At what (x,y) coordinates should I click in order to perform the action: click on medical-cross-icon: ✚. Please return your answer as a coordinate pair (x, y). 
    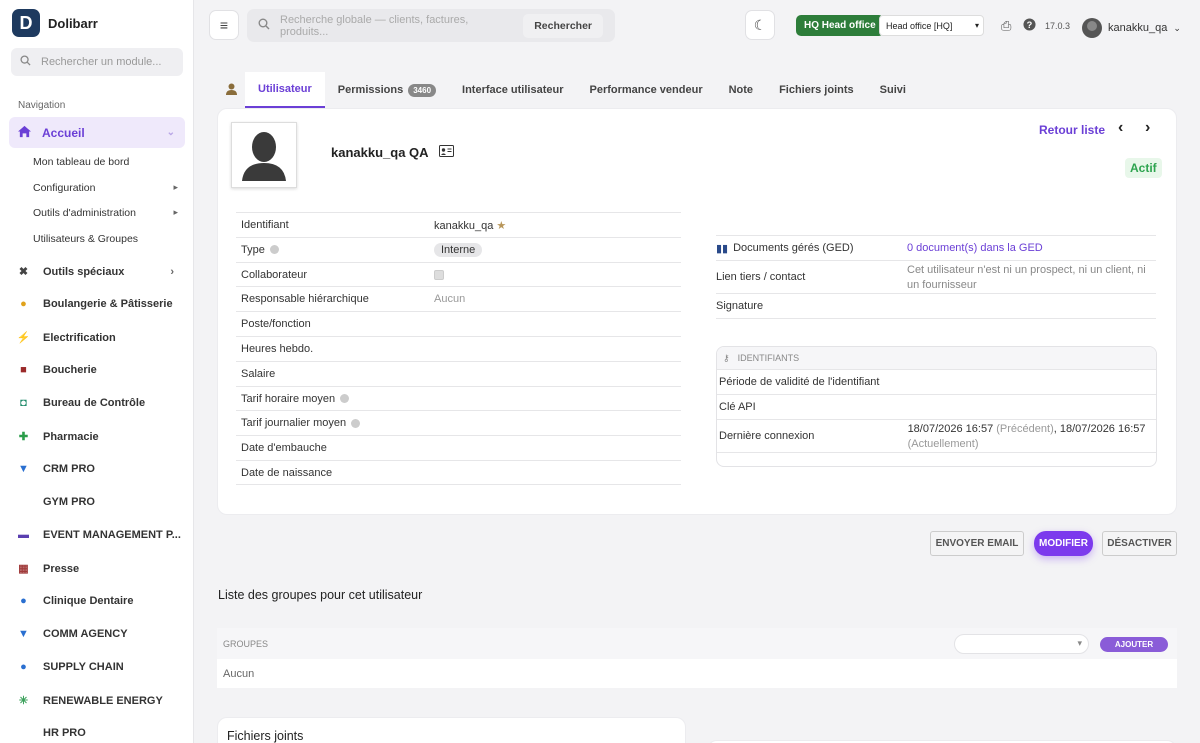
    Looking at the image, I should click on (23, 437).